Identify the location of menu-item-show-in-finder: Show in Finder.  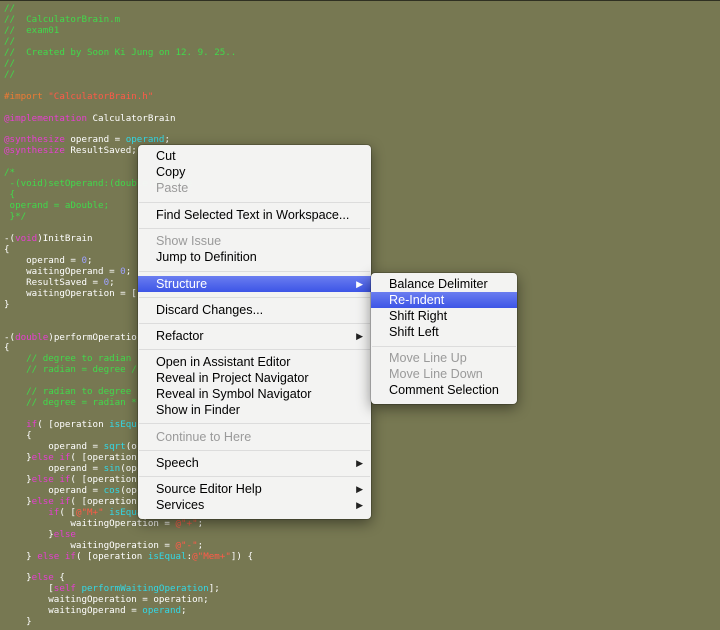
(254, 410).